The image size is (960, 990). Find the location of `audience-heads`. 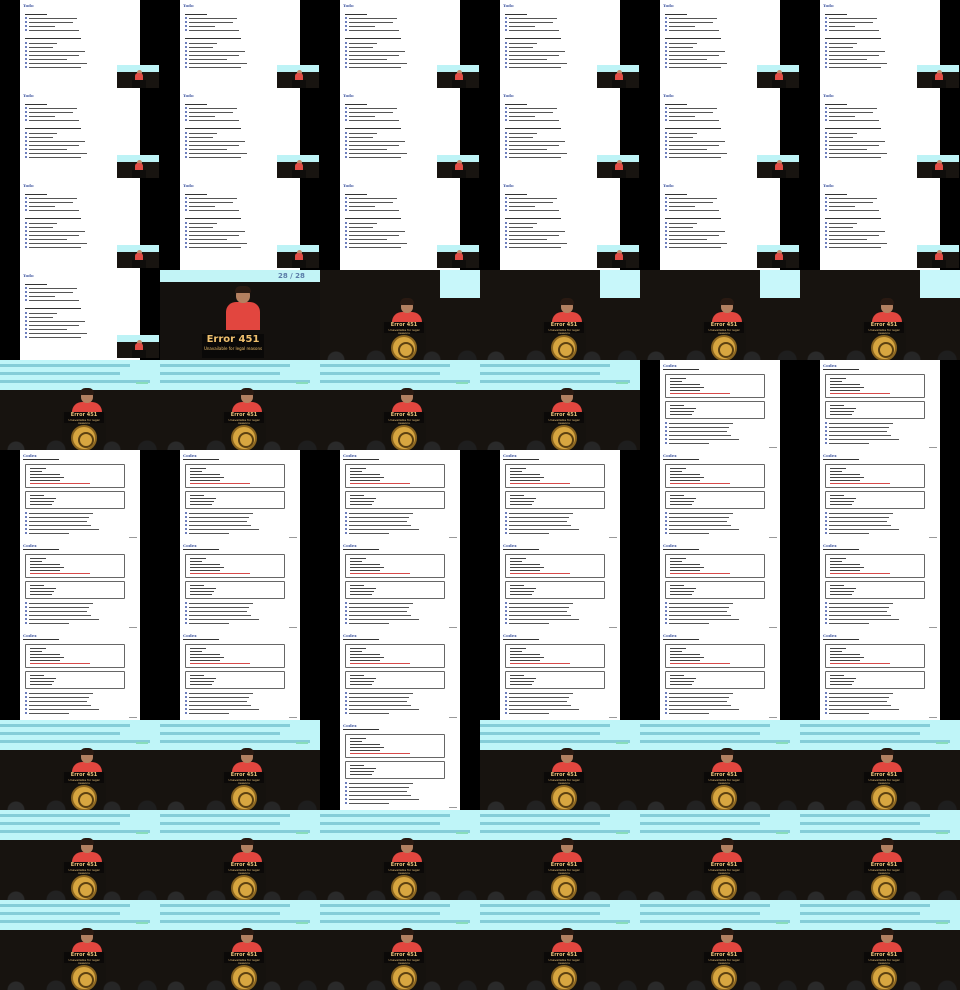

audience-heads is located at coordinates (720, 803).